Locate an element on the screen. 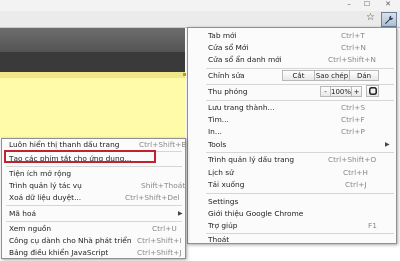  menu-item-new-window: Cửa sổ Mới Ctrl+N is located at coordinates (292, 48).